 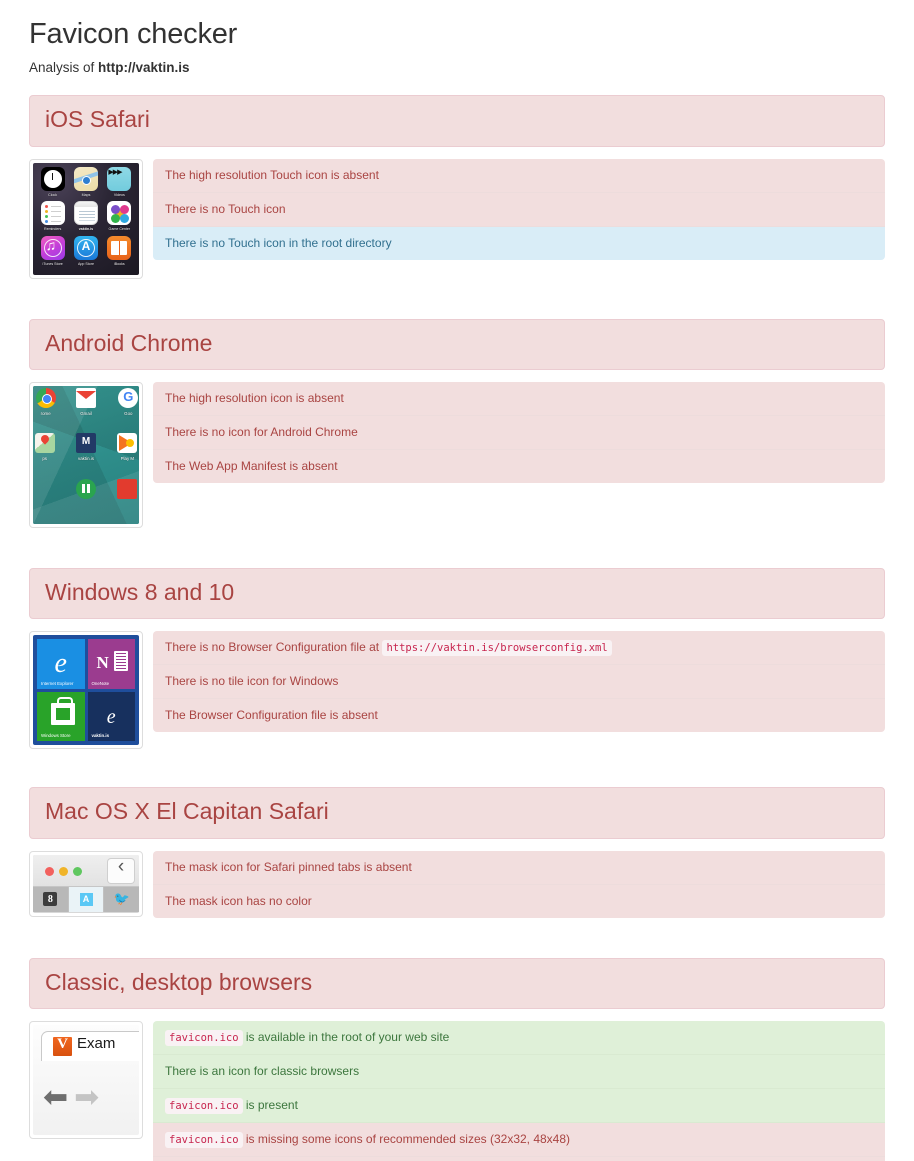 I want to click on section-header-android-chrome: Android Chrome, so click(x=457, y=344).